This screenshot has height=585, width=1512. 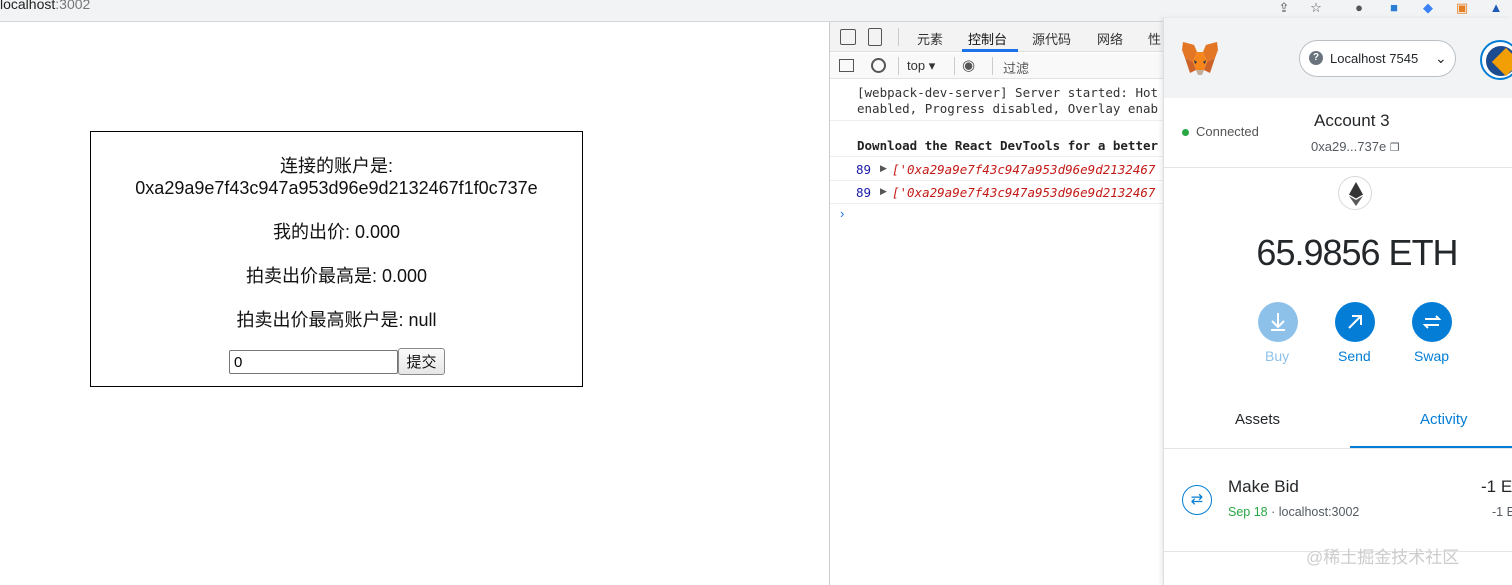 I want to click on transaction-subtitle: Sep 18 · localhost:3002, so click(x=1294, y=512).